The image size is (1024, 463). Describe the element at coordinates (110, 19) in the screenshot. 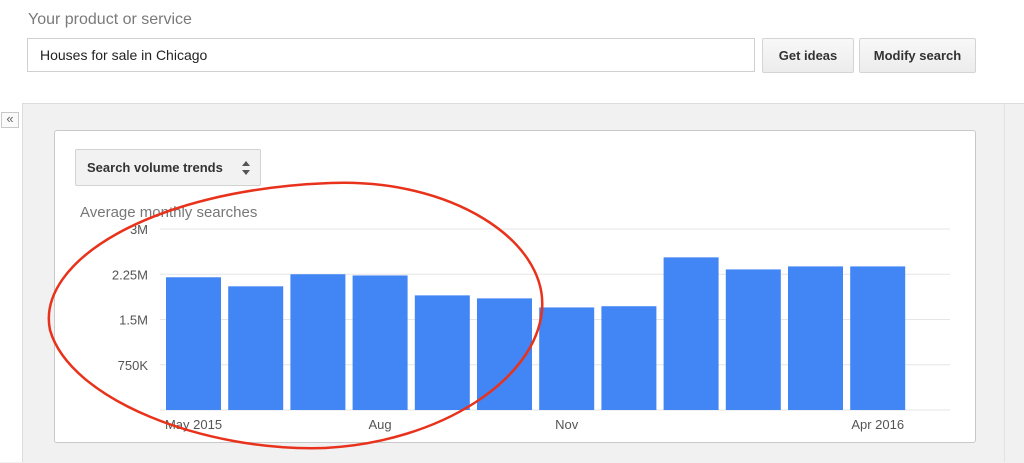

I see `product-service-label: Your product or service` at that location.